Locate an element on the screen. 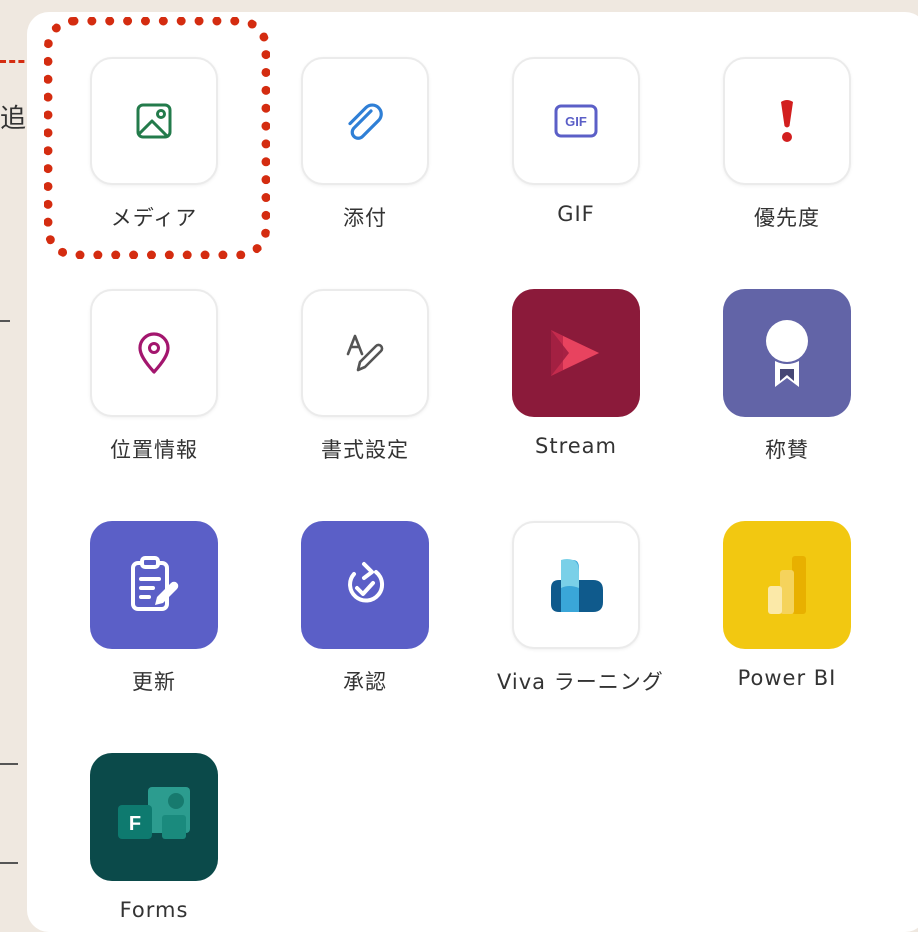 The height and width of the screenshot is (932, 918). menu-item-label: Power BI is located at coordinates (787, 678).